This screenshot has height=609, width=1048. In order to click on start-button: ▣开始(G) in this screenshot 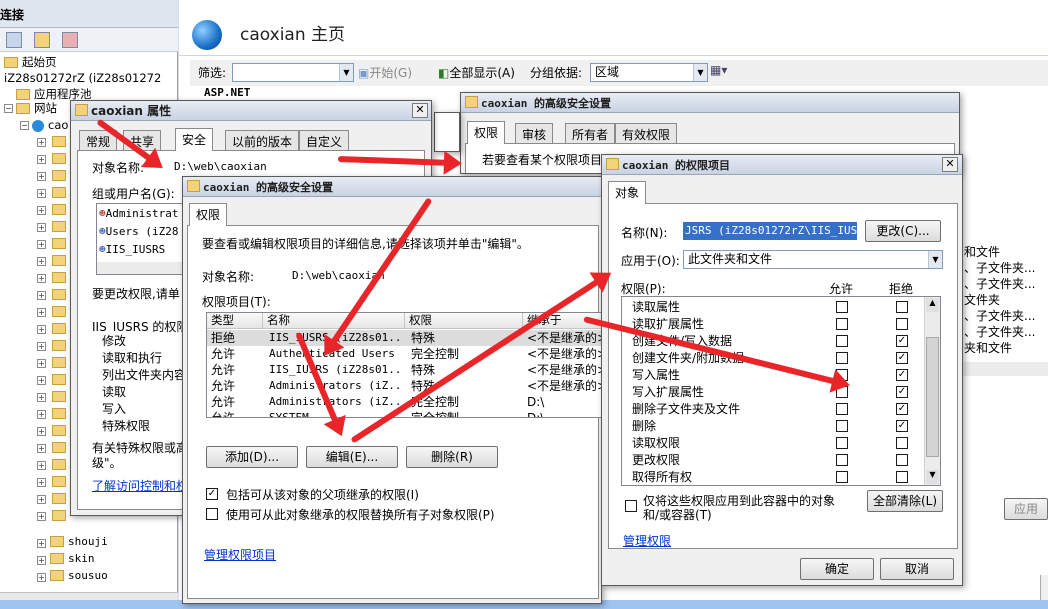, I will do `click(385, 72)`.